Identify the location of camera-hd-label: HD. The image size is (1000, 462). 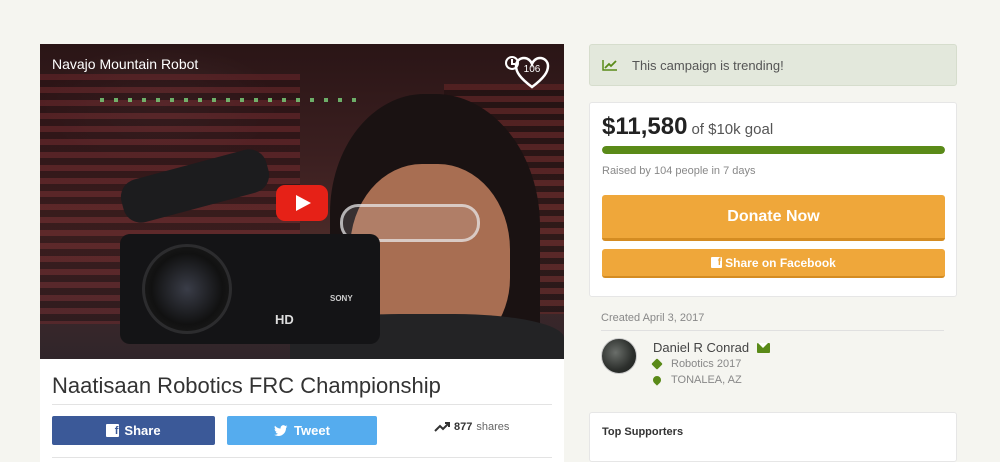
(284, 319).